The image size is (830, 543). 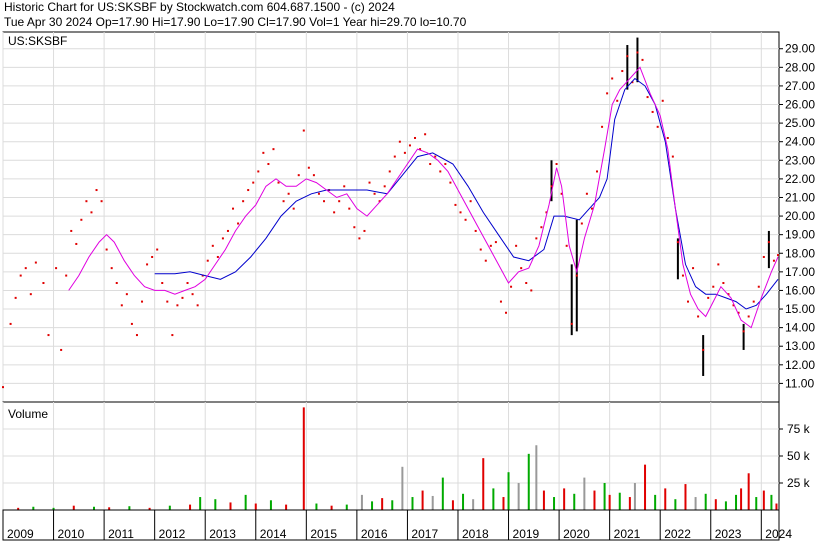 I want to click on volume-tick-label: 50 k, so click(x=799, y=456).